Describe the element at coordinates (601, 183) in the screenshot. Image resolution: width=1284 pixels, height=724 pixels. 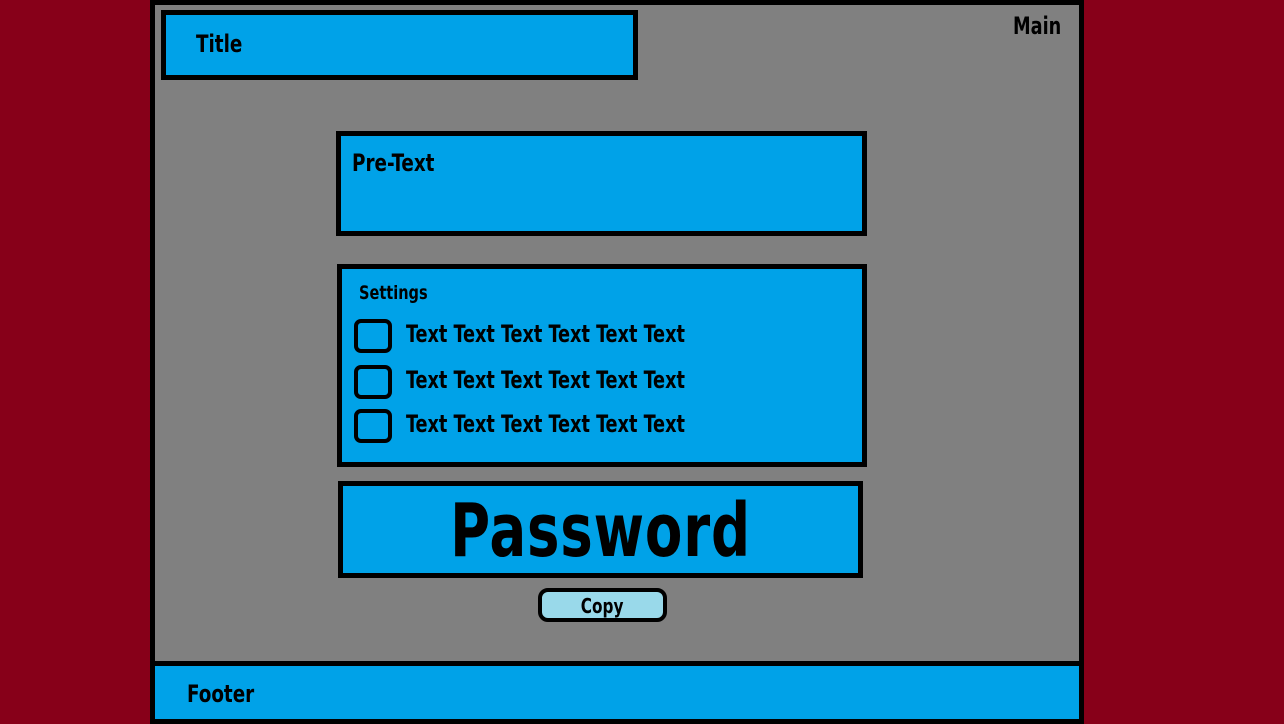
I see `pretext-panel: Pre-Text` at that location.